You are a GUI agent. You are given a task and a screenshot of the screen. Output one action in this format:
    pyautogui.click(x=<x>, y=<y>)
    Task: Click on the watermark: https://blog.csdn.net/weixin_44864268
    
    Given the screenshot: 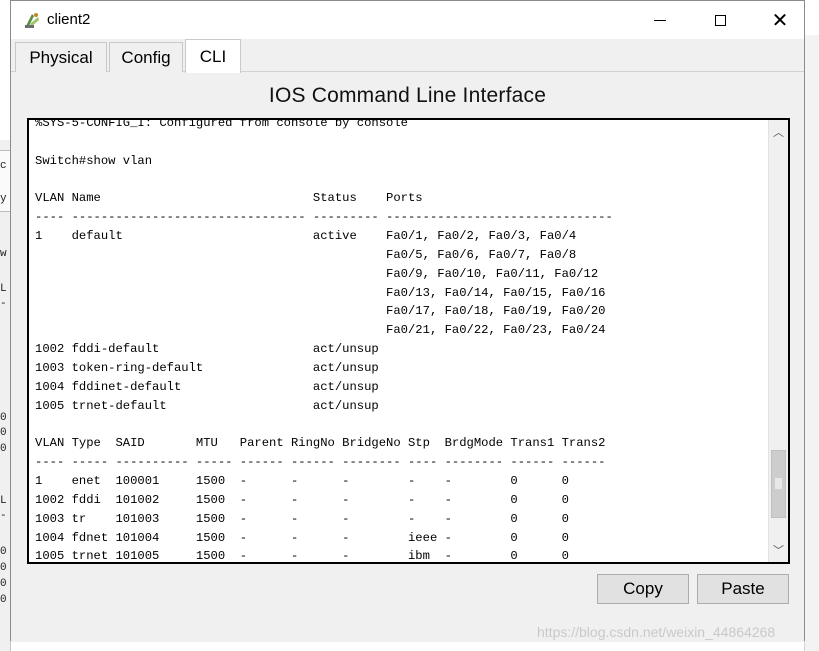 What is the action you would take?
    pyautogui.click(x=656, y=632)
    